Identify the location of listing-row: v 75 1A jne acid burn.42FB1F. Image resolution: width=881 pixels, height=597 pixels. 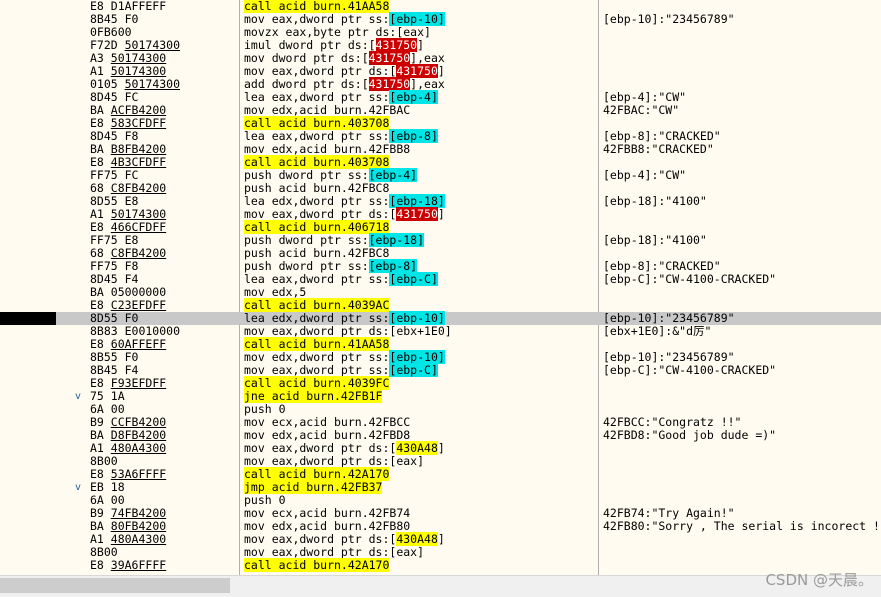
(440, 396).